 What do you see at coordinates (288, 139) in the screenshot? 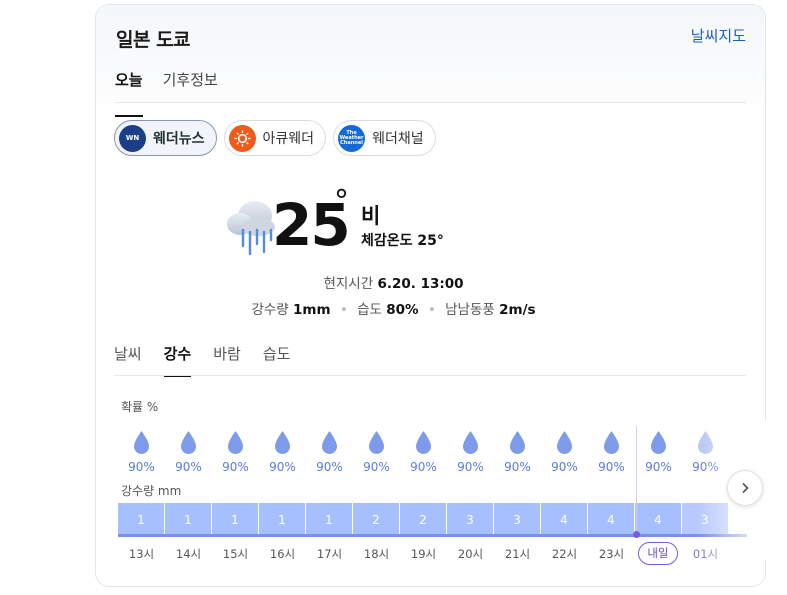
I see `provider-label: 아큐웨더` at bounding box center [288, 139].